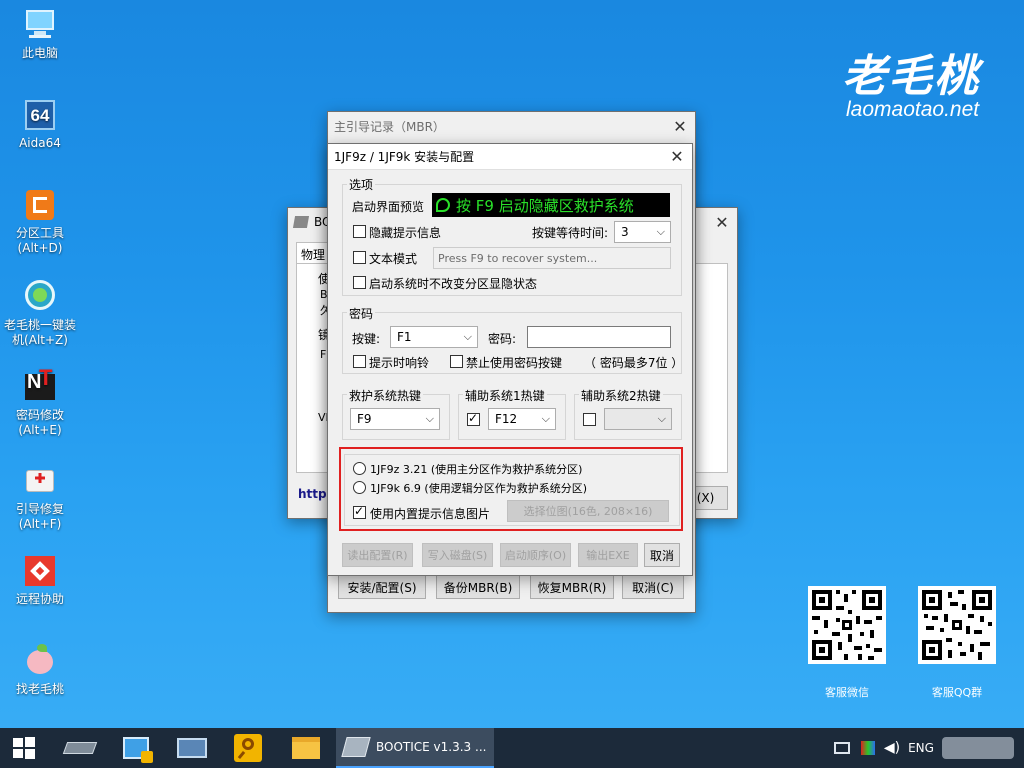 The image size is (1024, 768). I want to click on preview-text: 按 F9 启动隐藏区救护系统, so click(545, 205).